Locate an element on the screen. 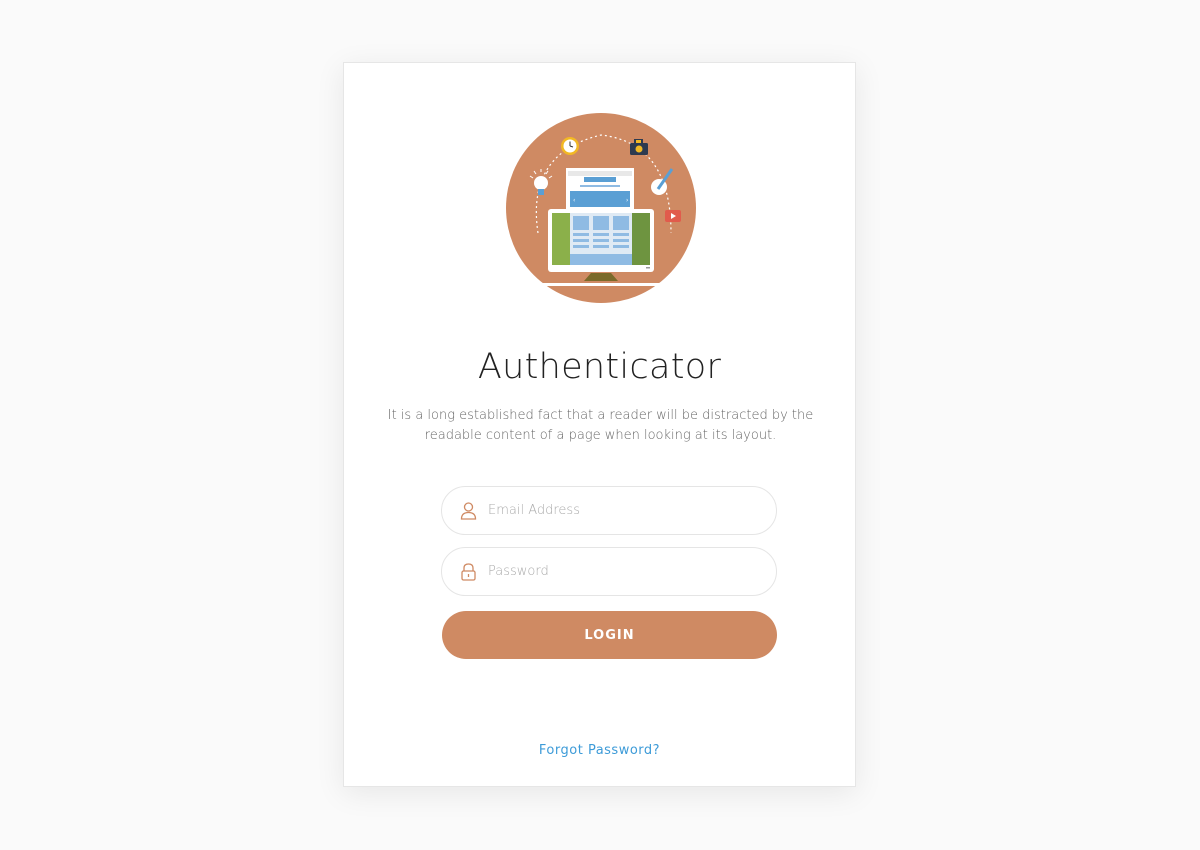 The image size is (1200, 850). email-field is located at coordinates (609, 510).